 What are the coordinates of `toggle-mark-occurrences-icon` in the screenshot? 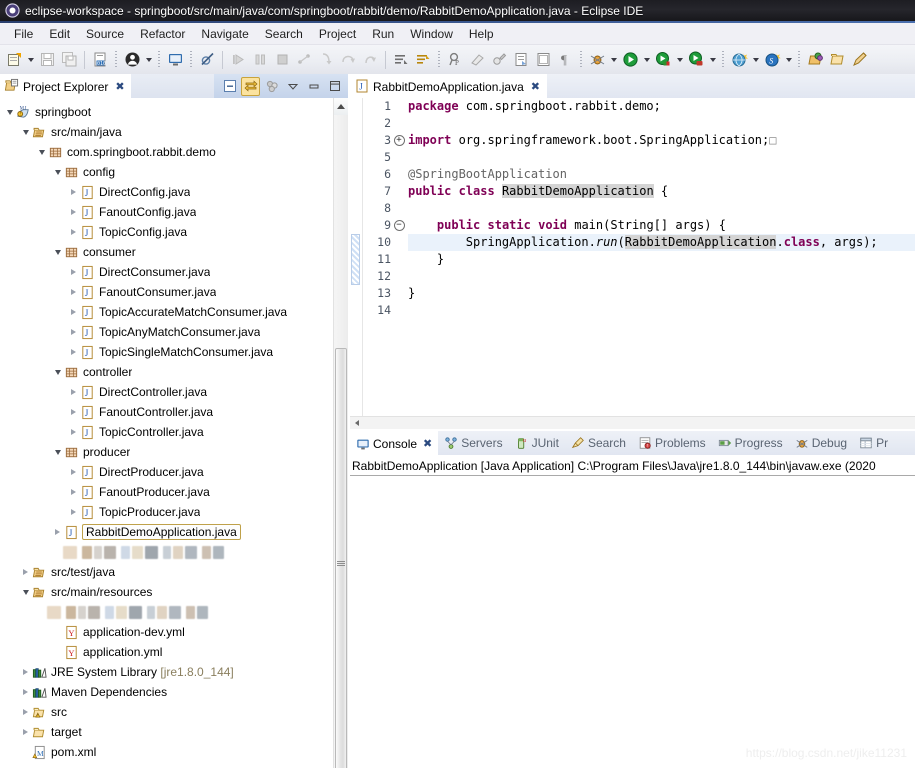 It's located at (499, 60).